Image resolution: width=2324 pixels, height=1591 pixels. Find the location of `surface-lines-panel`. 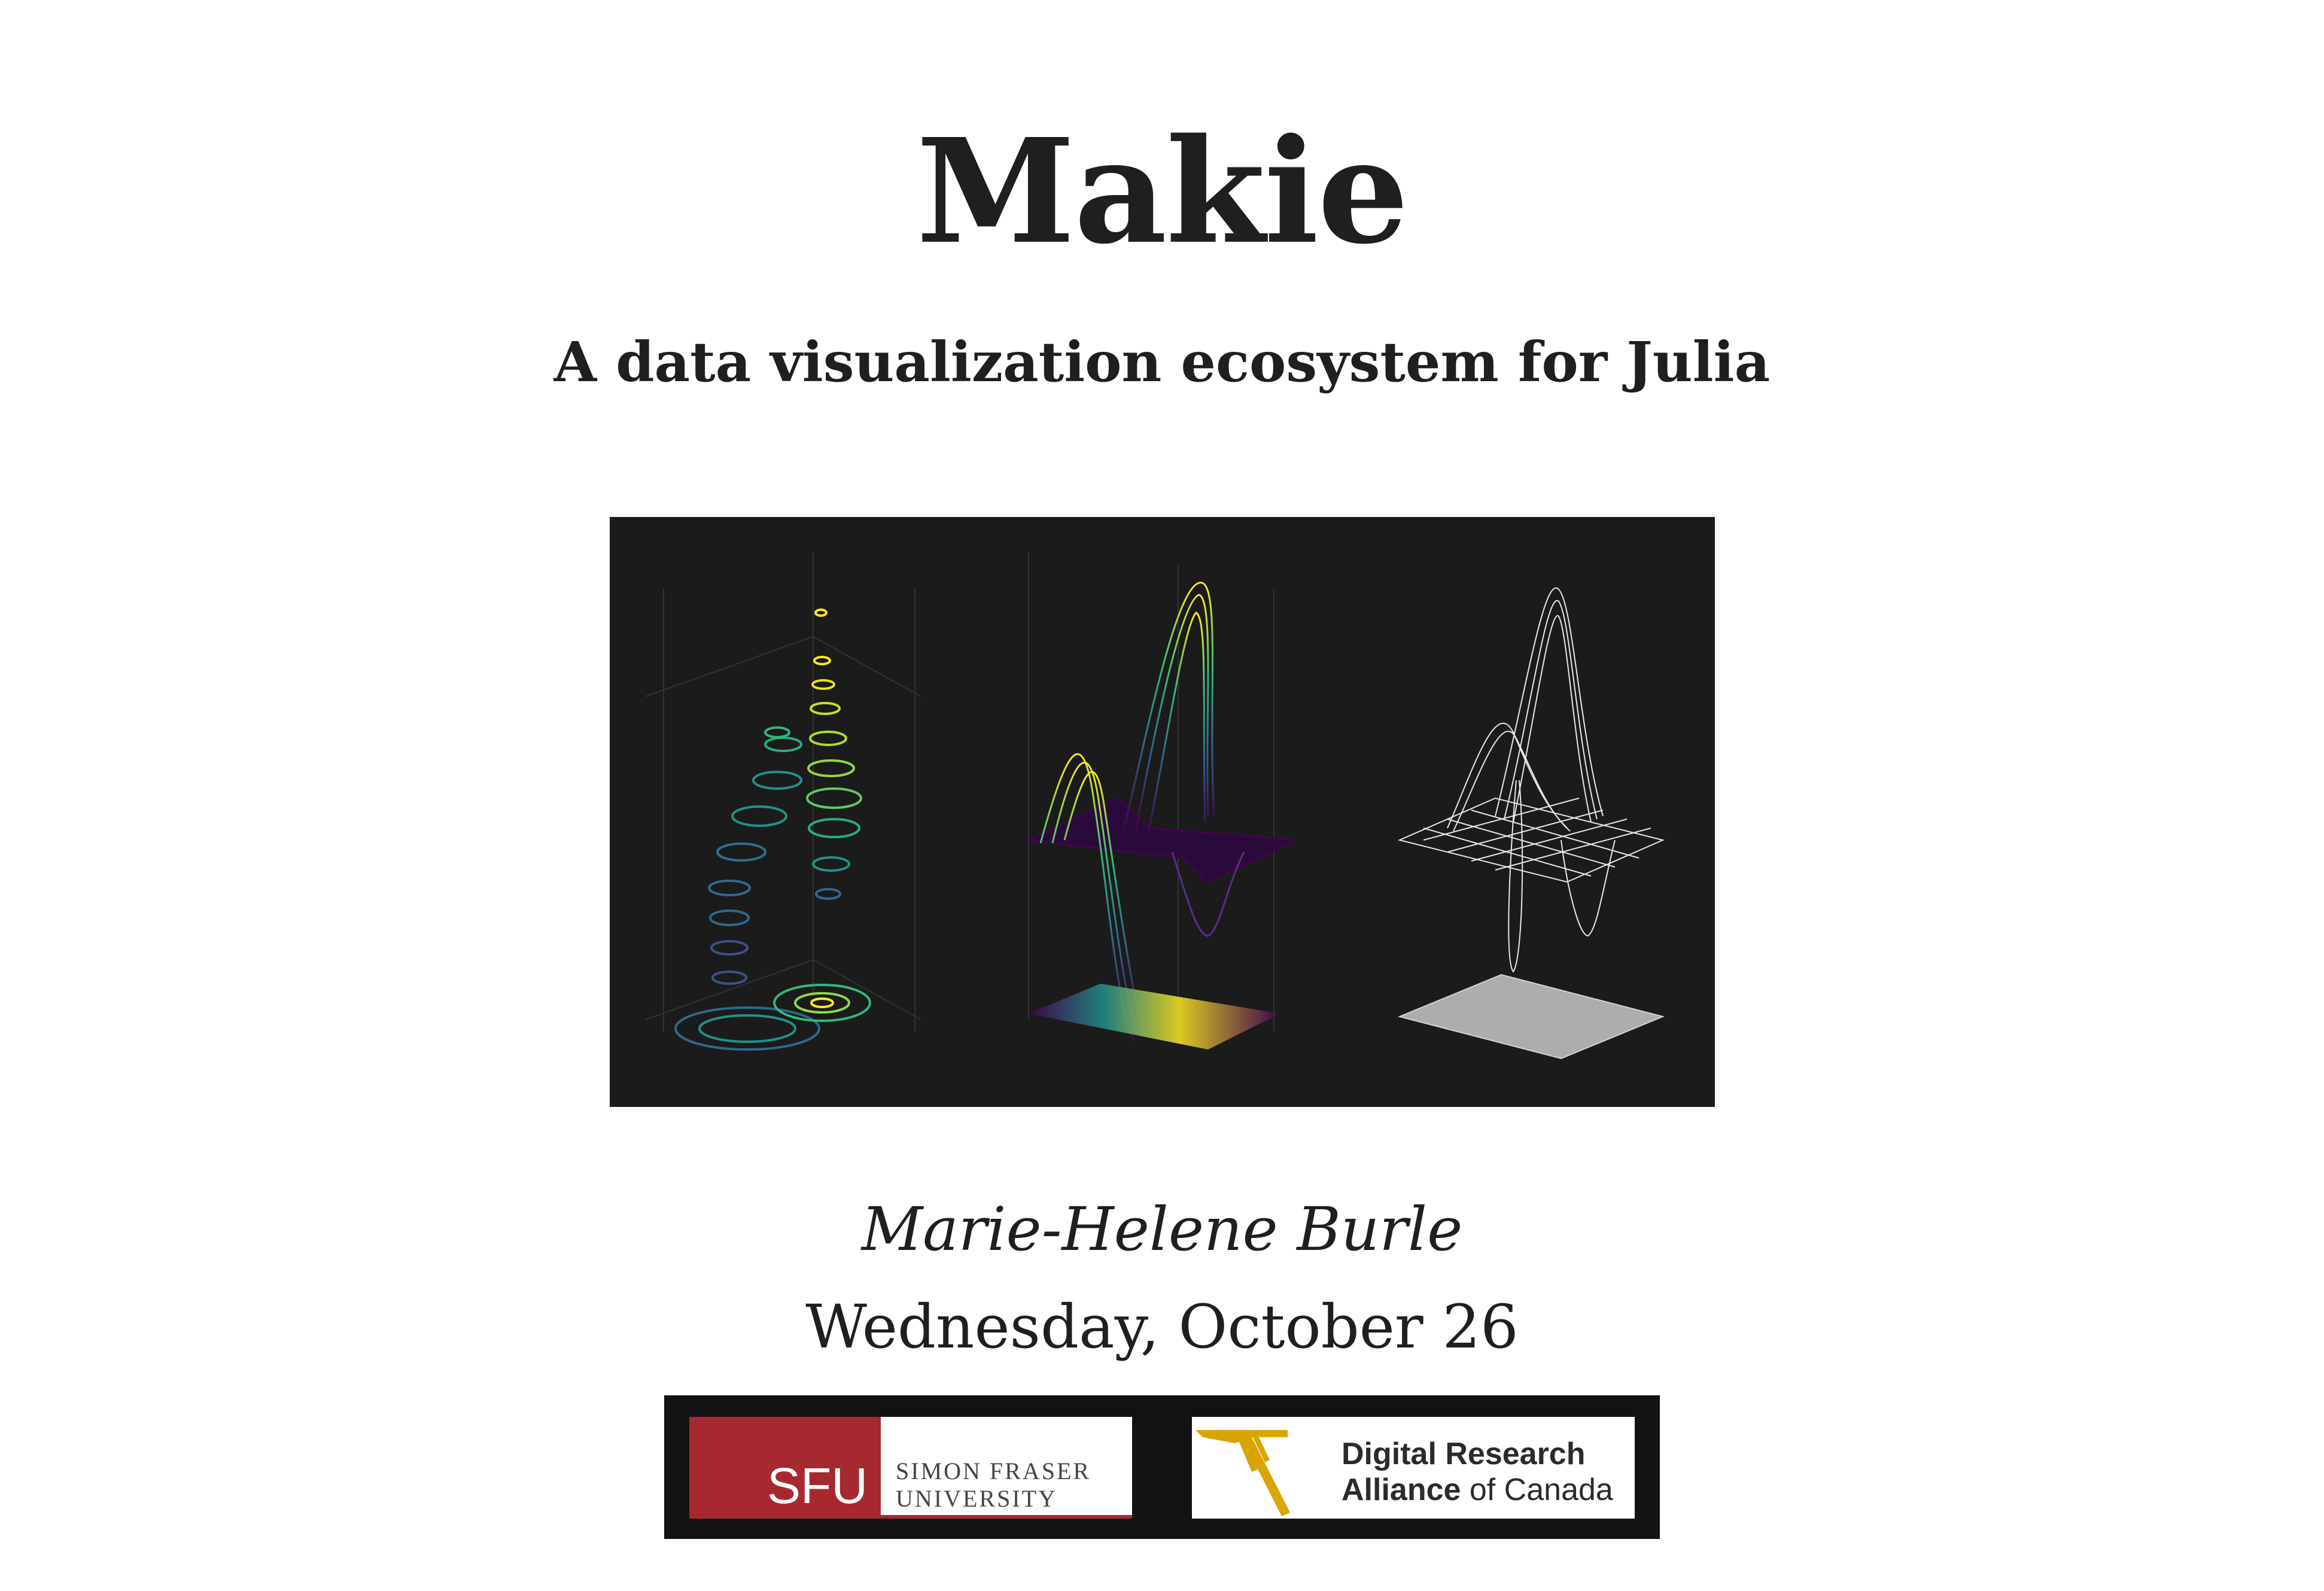

surface-lines-panel is located at coordinates (1151, 792).